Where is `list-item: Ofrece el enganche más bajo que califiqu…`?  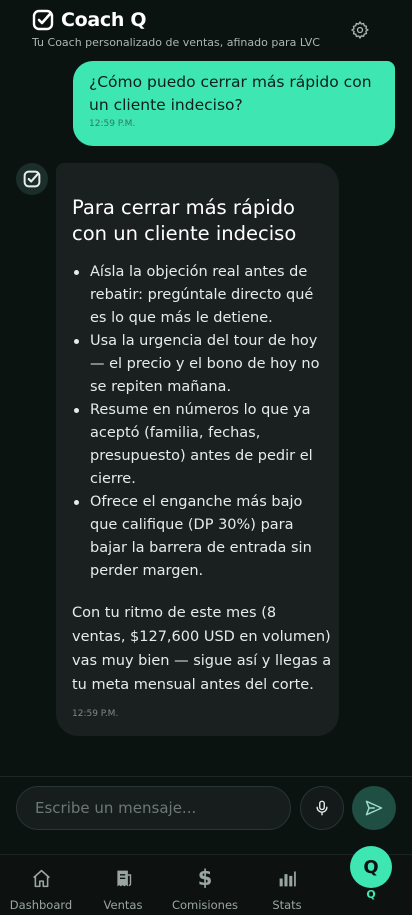
list-item: Ofrece el enganche más bajo que califiqu… is located at coordinates (202, 537).